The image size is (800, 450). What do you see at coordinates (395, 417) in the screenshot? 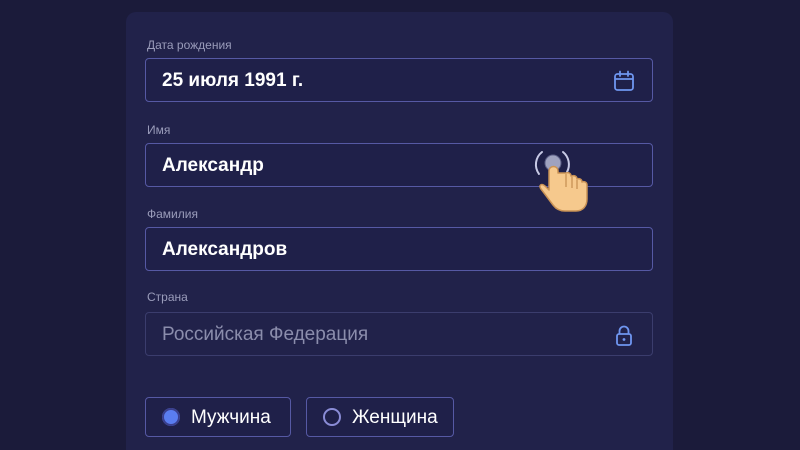
I see `gender-option-female-label: Женщина` at bounding box center [395, 417].